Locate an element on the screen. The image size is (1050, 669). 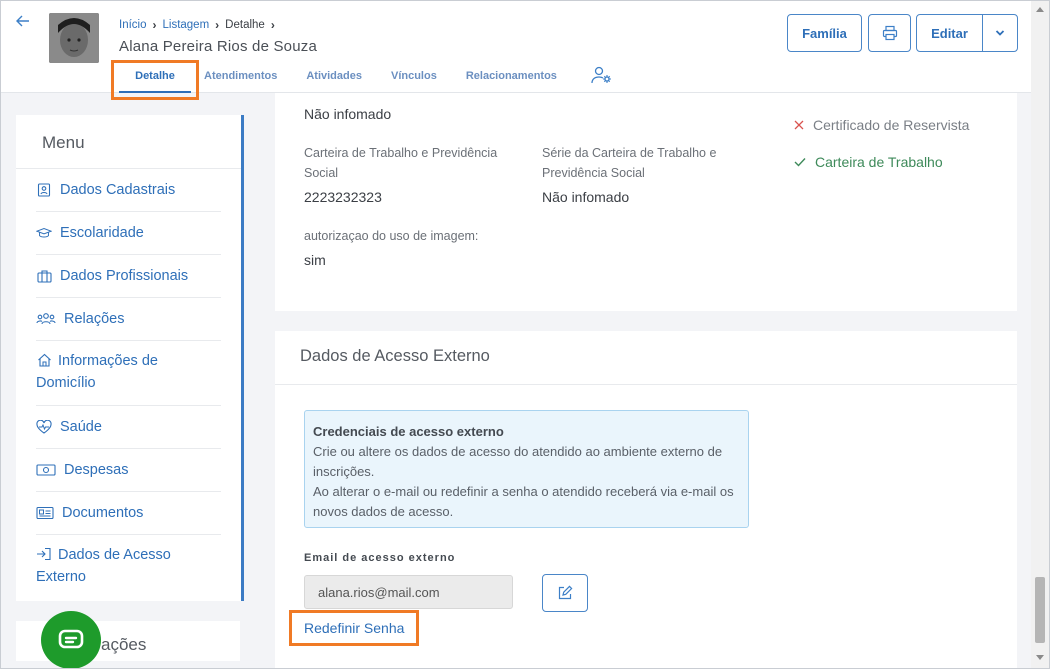
checklist-label: Carteira de Trabalho is located at coordinates (879, 162).